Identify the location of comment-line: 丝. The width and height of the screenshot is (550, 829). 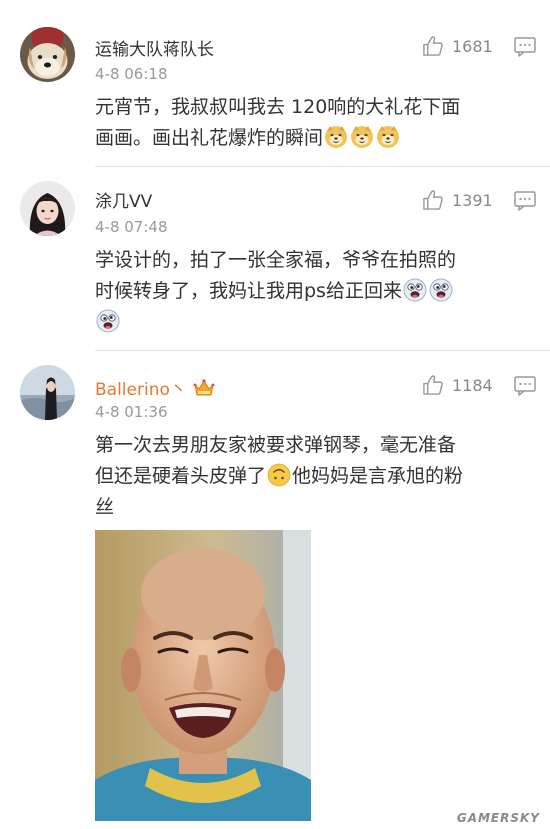
(105, 507).